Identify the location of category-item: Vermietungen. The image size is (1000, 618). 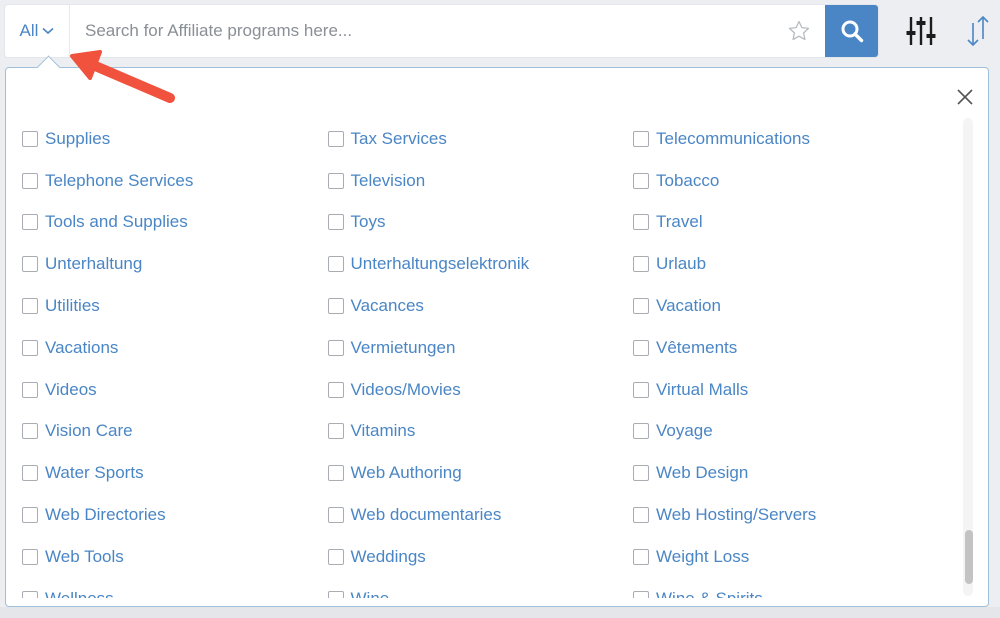
(465, 348).